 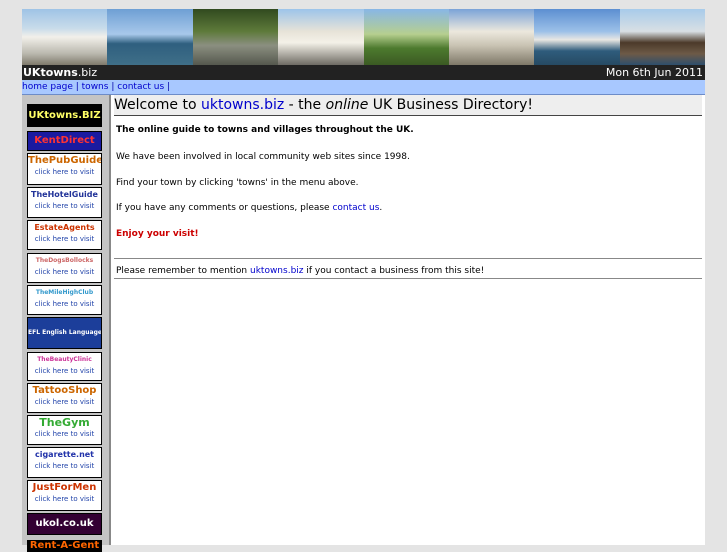 What do you see at coordinates (140, 87) in the screenshot?
I see `nav-contact-link: contact us` at bounding box center [140, 87].